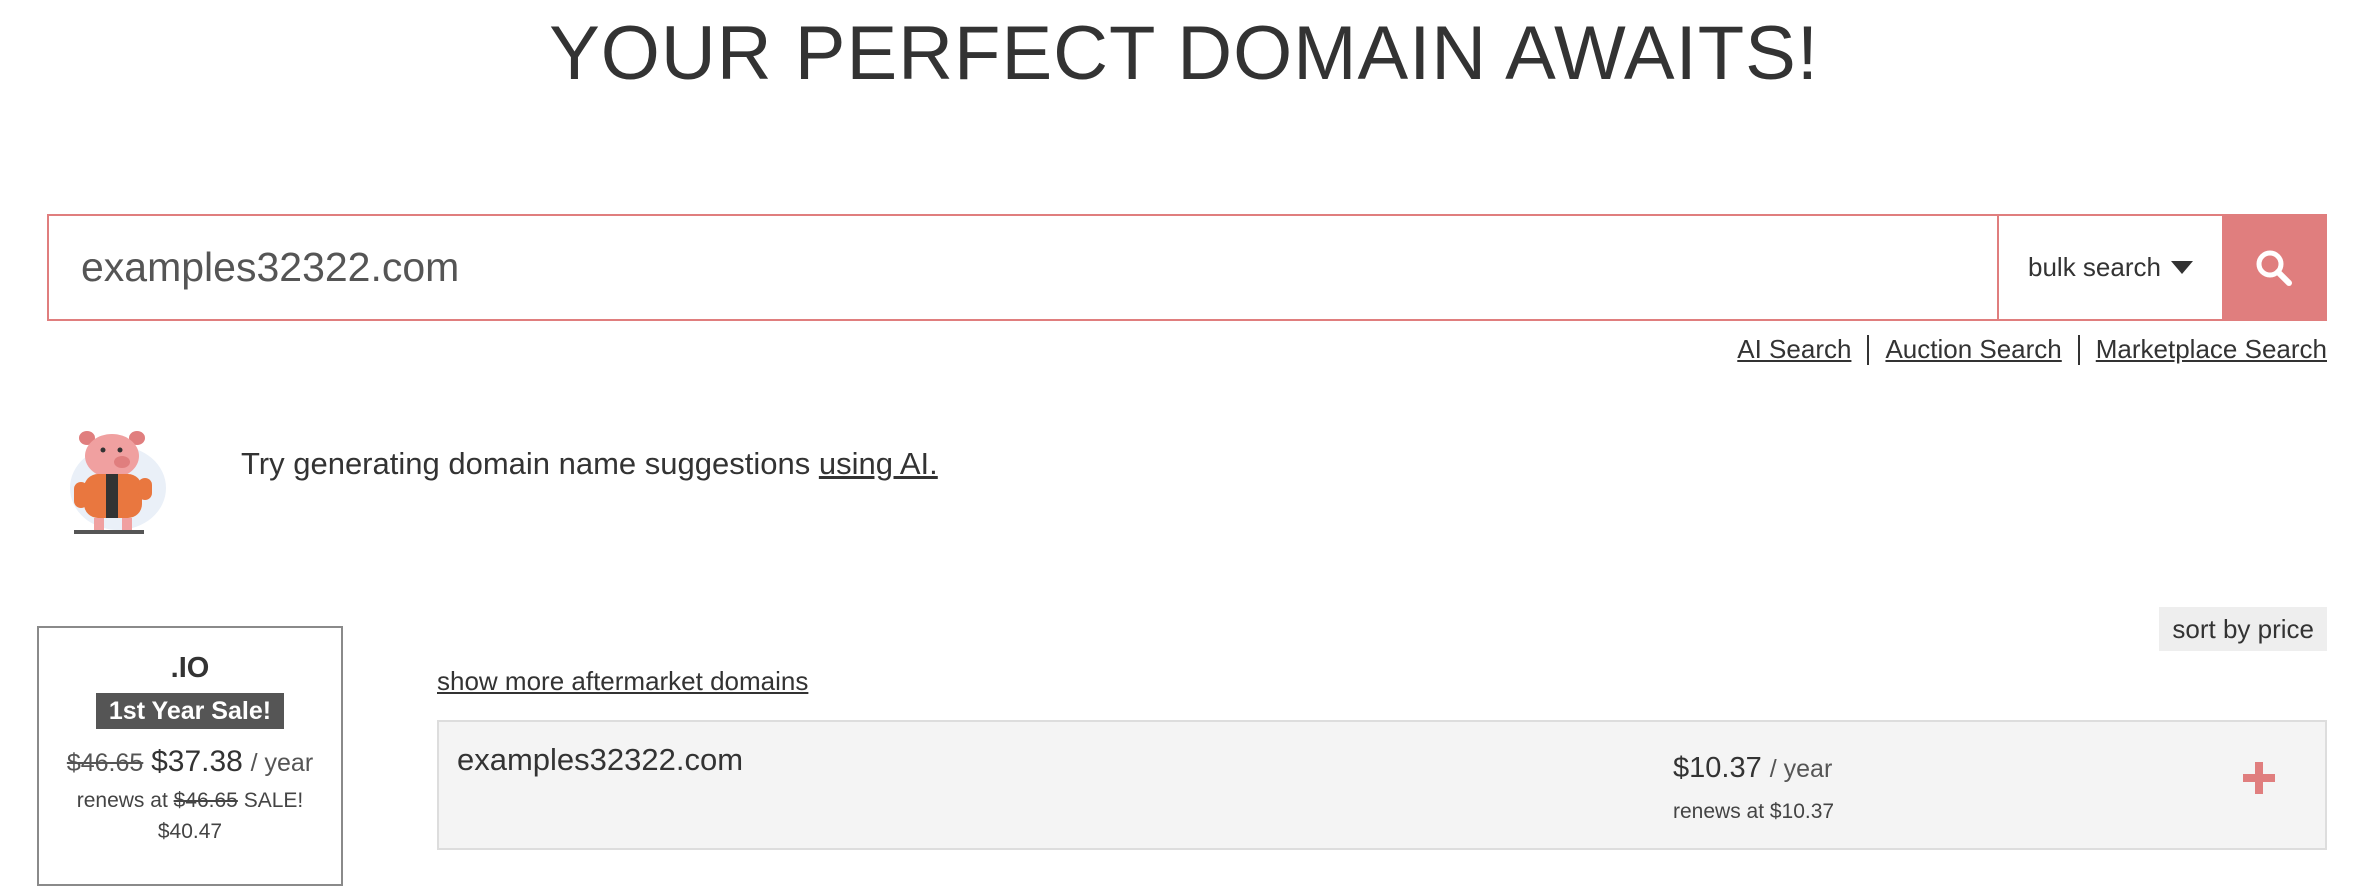 This screenshot has height=886, width=2368. I want to click on tld-renew-old-price: $46.65, so click(205, 800).